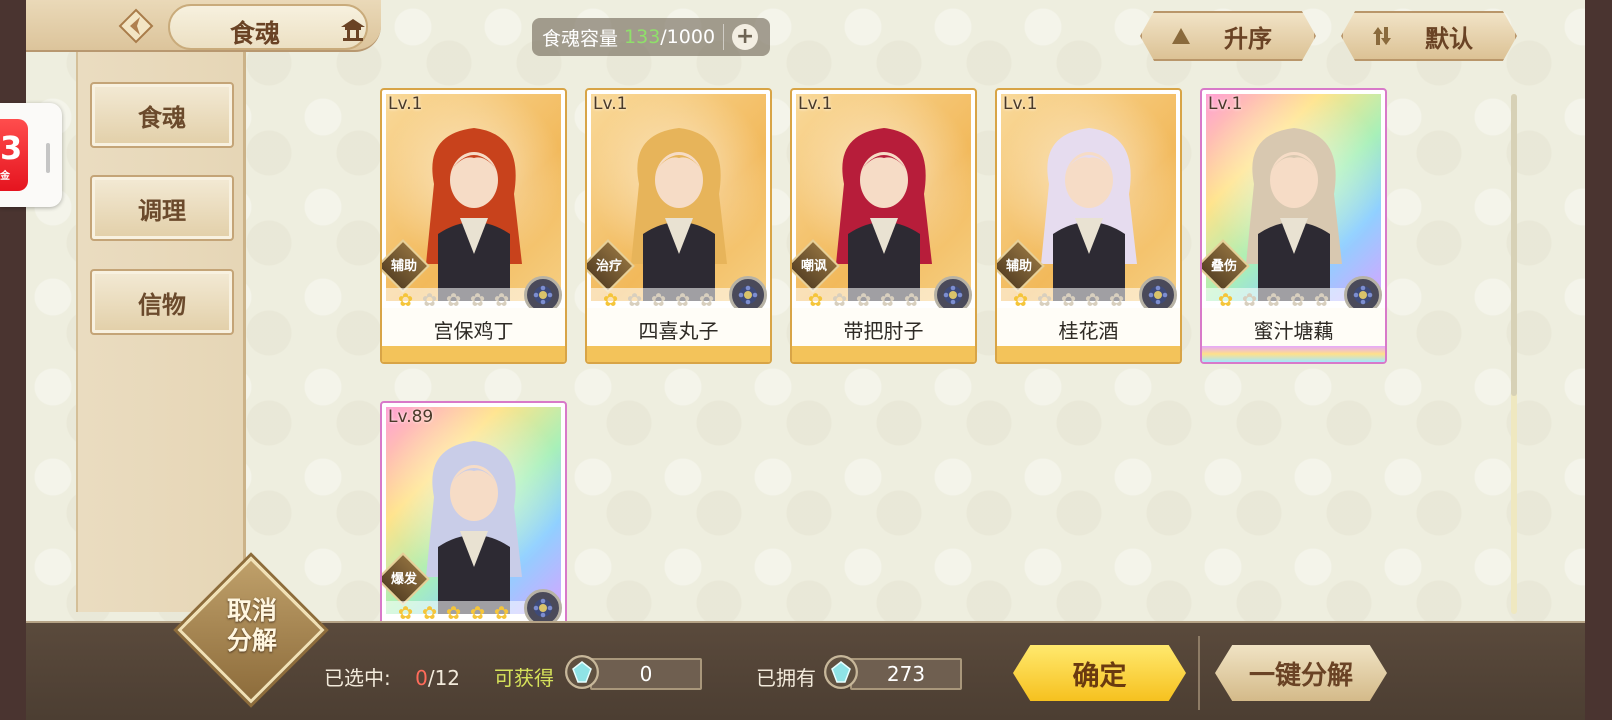 The height and width of the screenshot is (720, 1612). What do you see at coordinates (357, 678) in the screenshot?
I see `selected-label: 已选中:` at bounding box center [357, 678].